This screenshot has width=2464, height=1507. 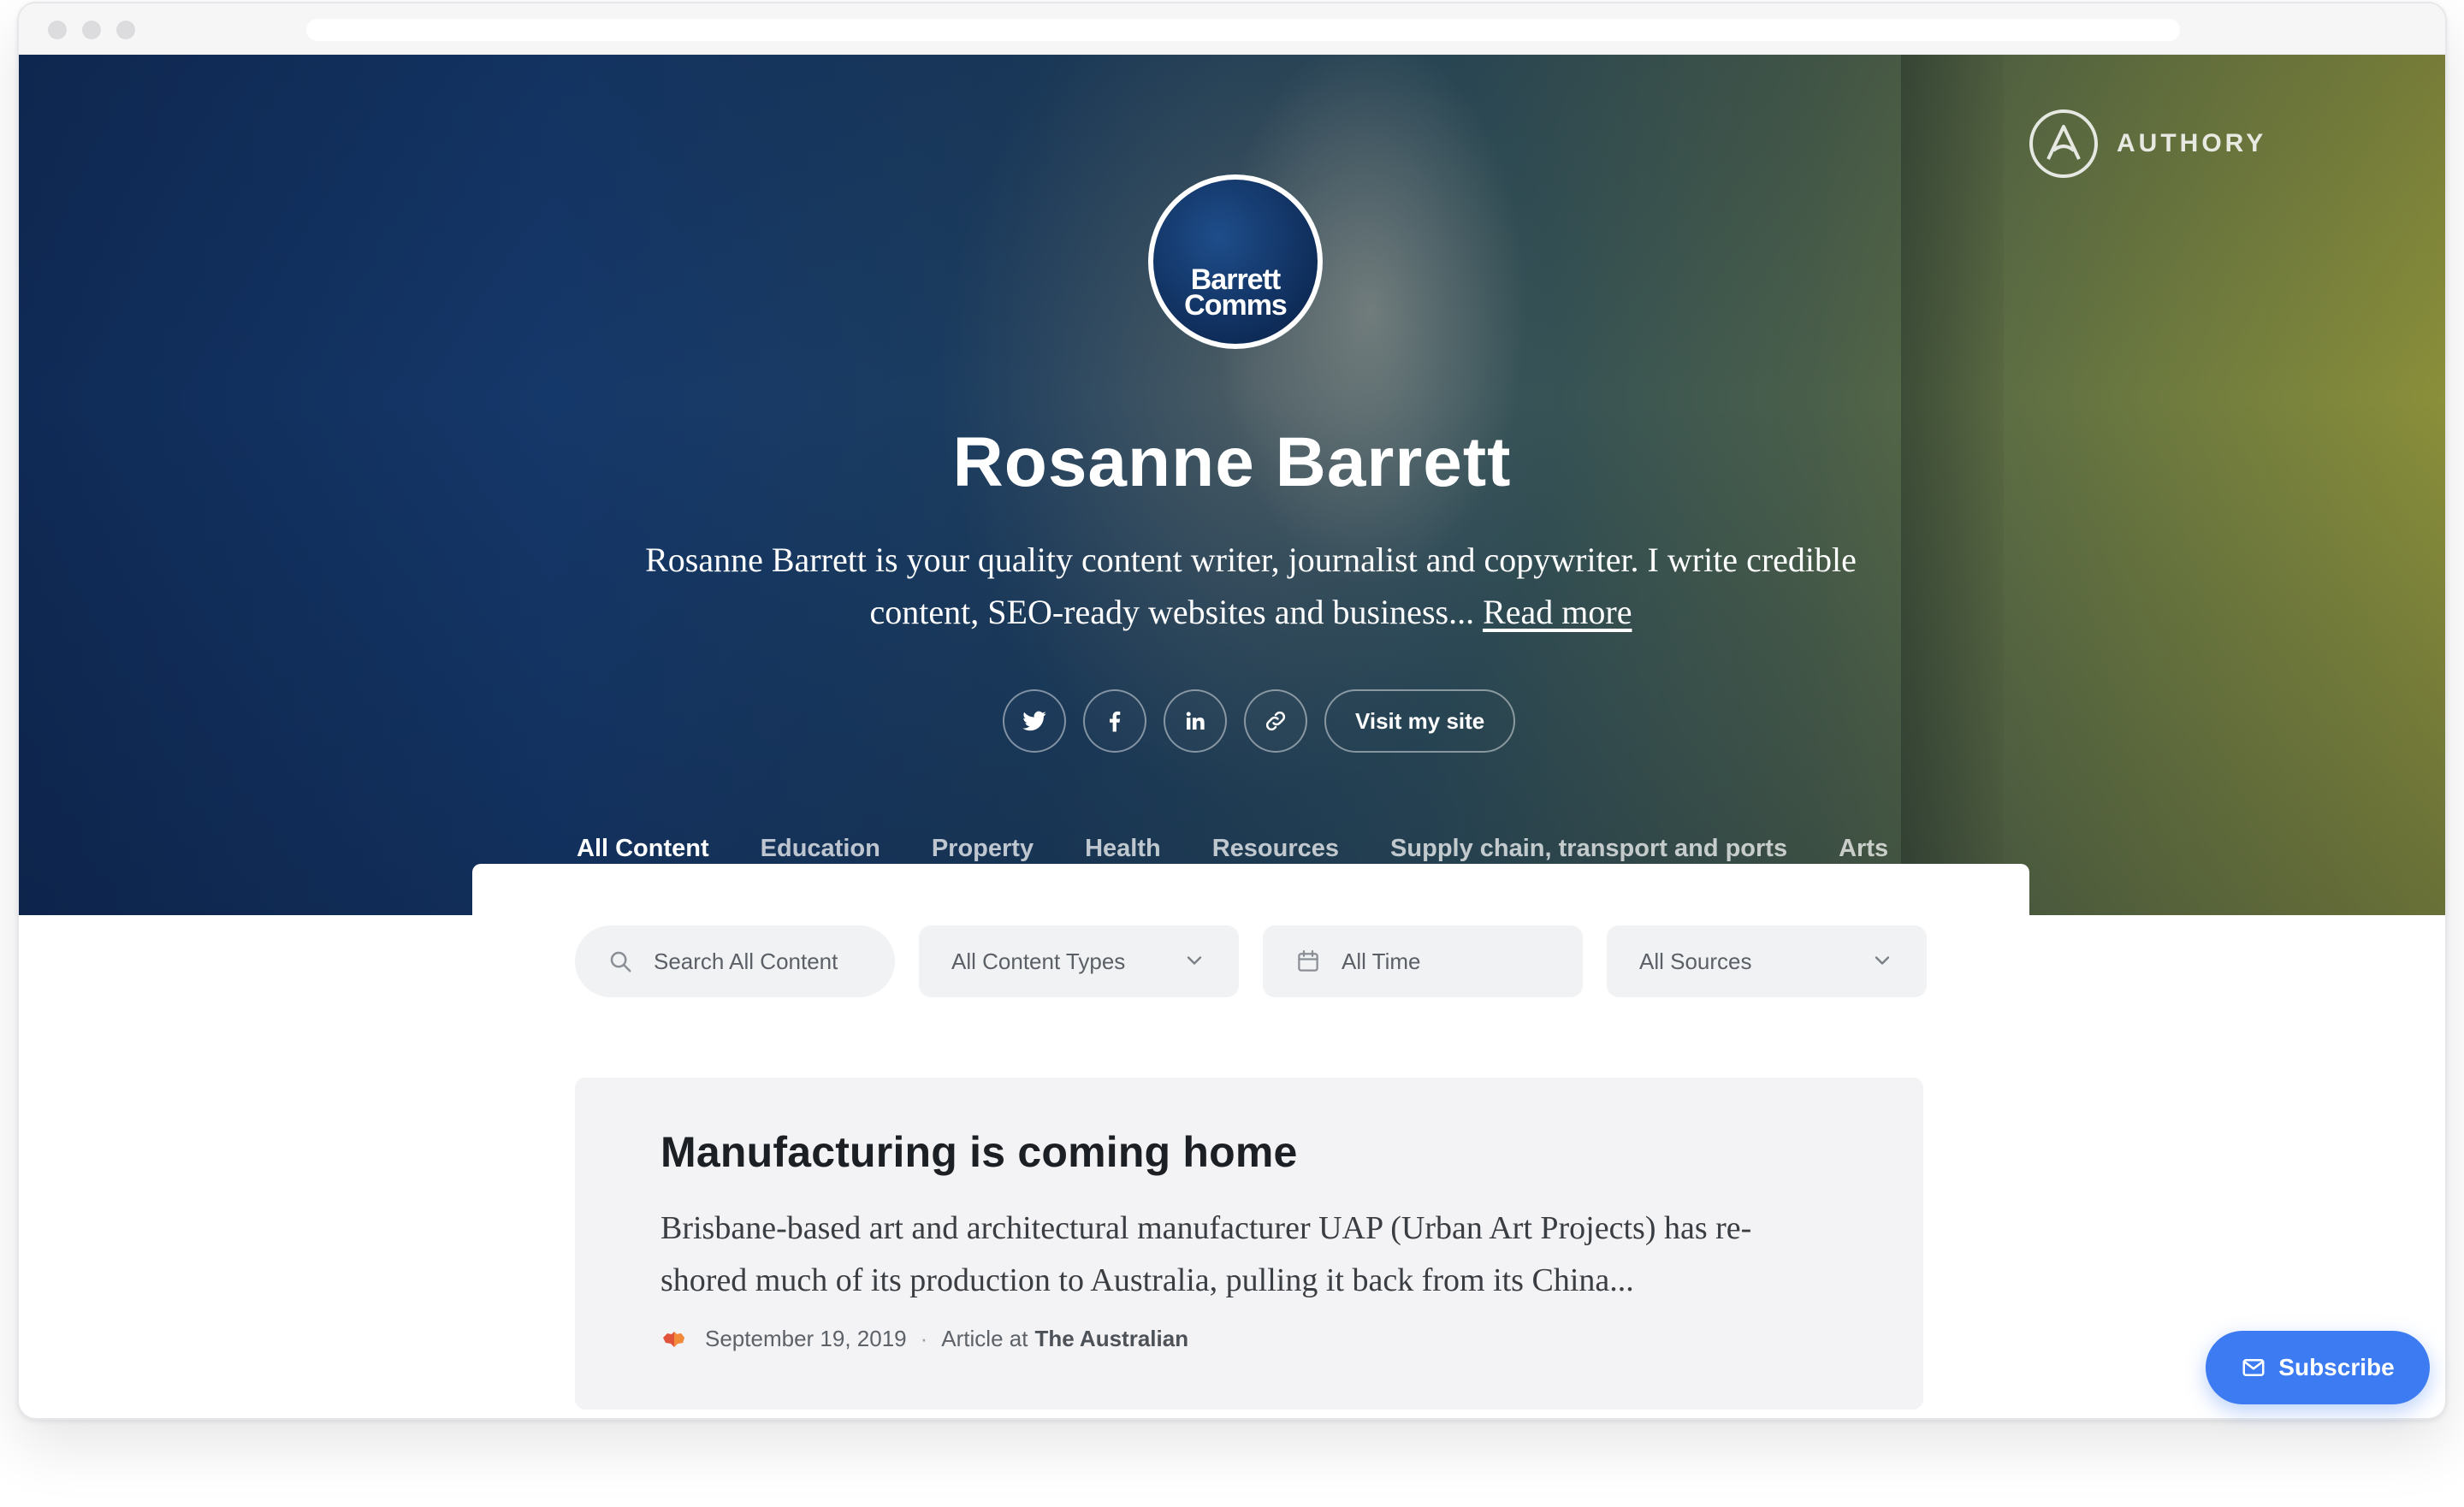 I want to click on date-range-value: All Time, so click(x=1381, y=961).